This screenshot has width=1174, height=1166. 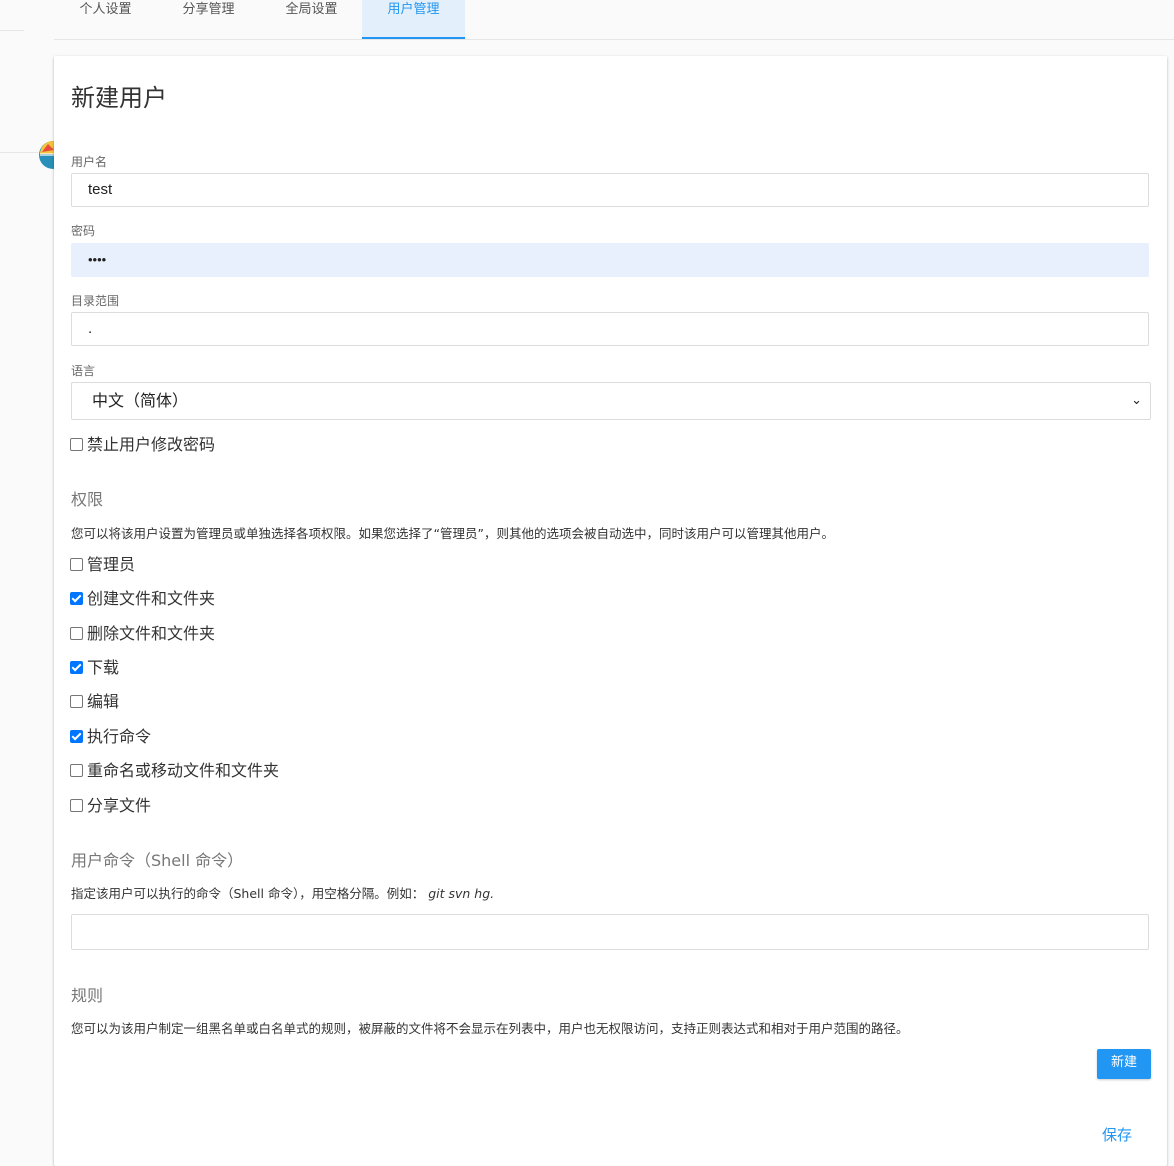 What do you see at coordinates (1117, 1134) in the screenshot?
I see `save-button: 保存` at bounding box center [1117, 1134].